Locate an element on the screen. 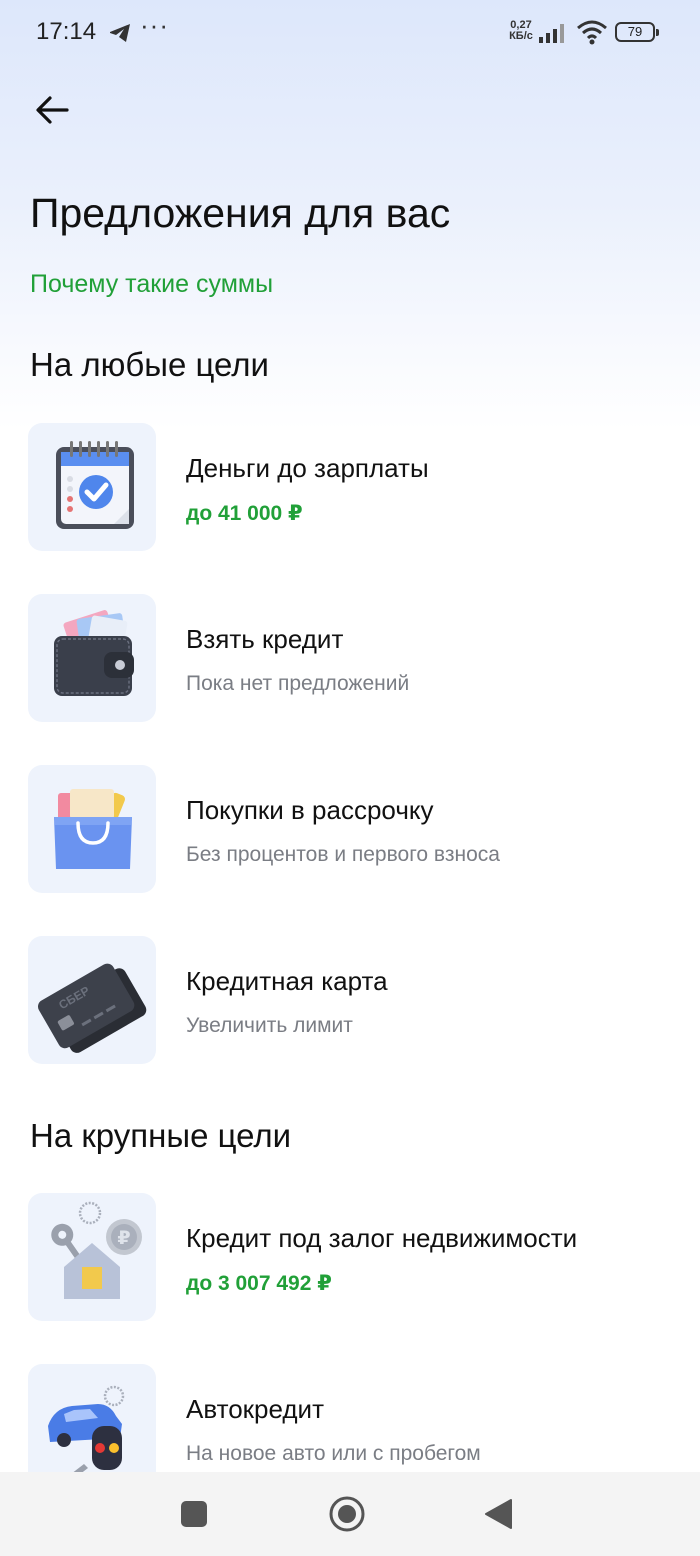 Image resolution: width=700 pixels, height=1556 pixels. page-title: Предложения для вас is located at coordinates (240, 213).